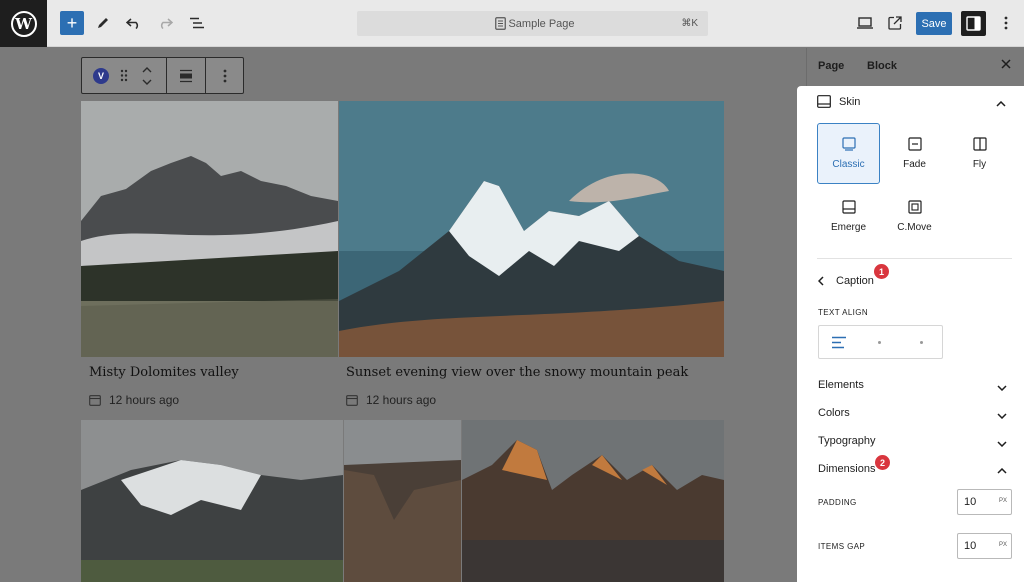  What do you see at coordinates (970, 502) in the screenshot?
I see `padding-value: 10` at bounding box center [970, 502].